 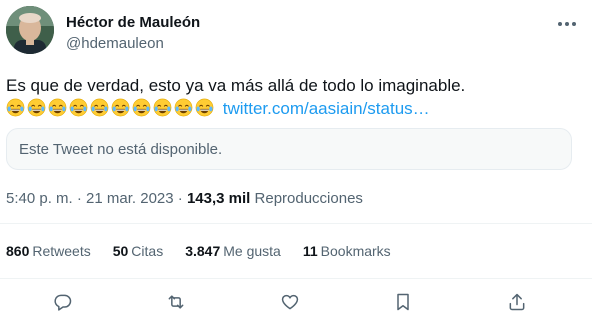 What do you see at coordinates (147, 251) in the screenshot?
I see `quotes-label: Citas` at bounding box center [147, 251].